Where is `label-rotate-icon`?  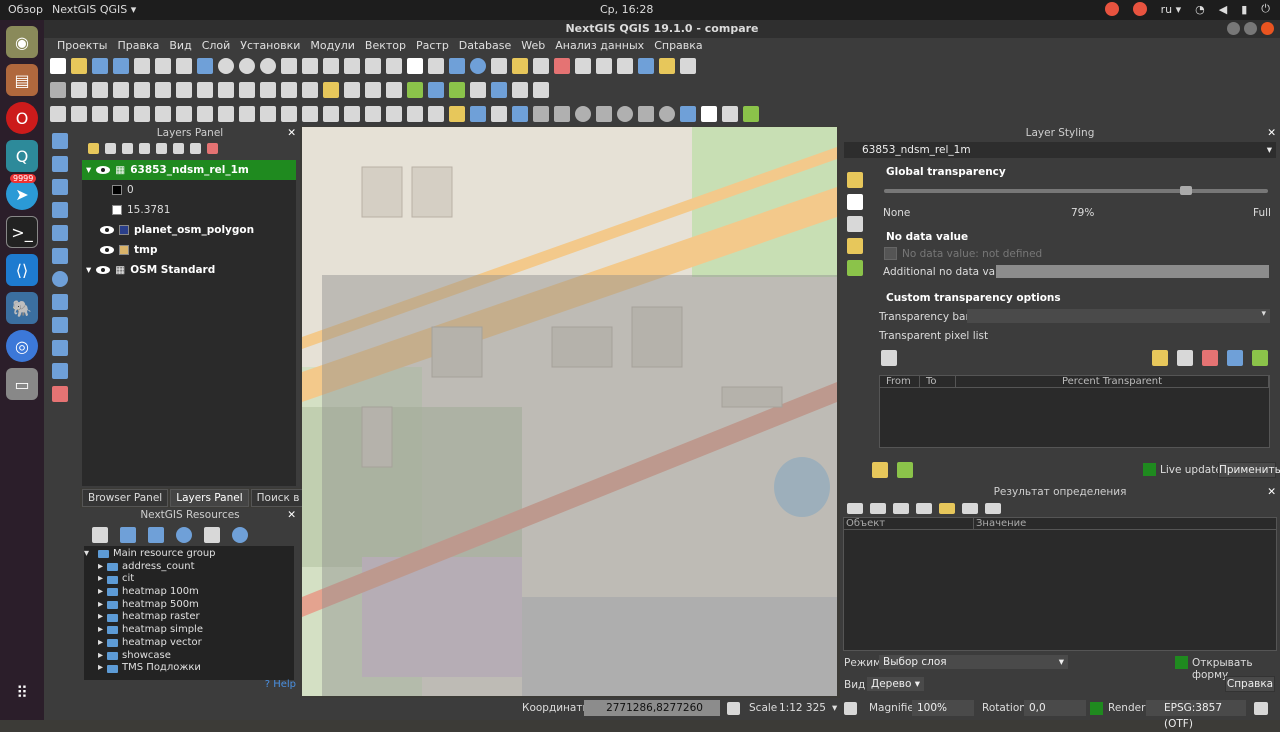
label-rotate-icon is located at coordinates (373, 90).